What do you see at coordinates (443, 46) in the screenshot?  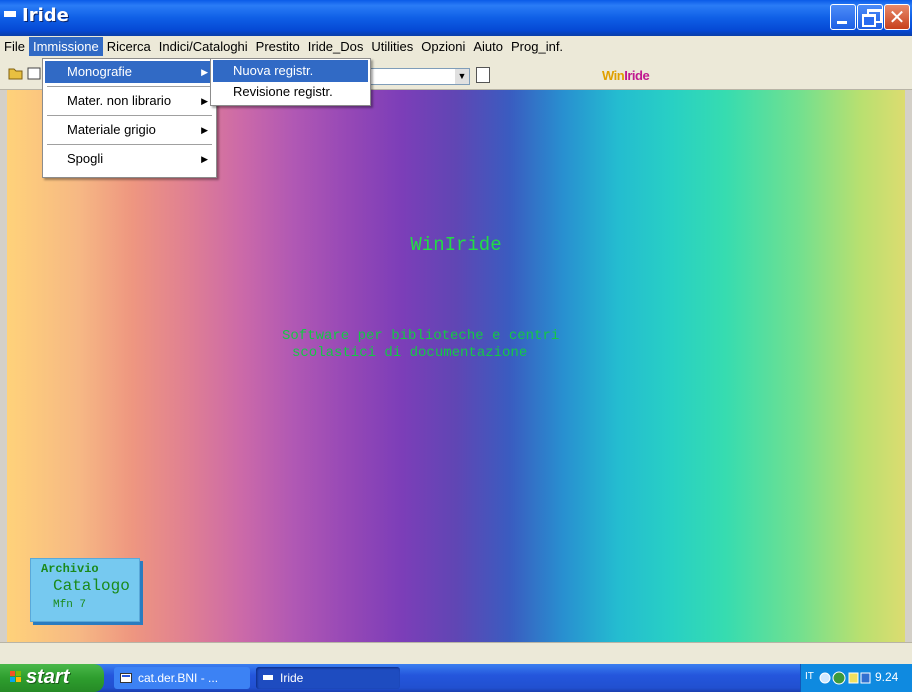 I see `menu-opzioni: Opzioni` at bounding box center [443, 46].